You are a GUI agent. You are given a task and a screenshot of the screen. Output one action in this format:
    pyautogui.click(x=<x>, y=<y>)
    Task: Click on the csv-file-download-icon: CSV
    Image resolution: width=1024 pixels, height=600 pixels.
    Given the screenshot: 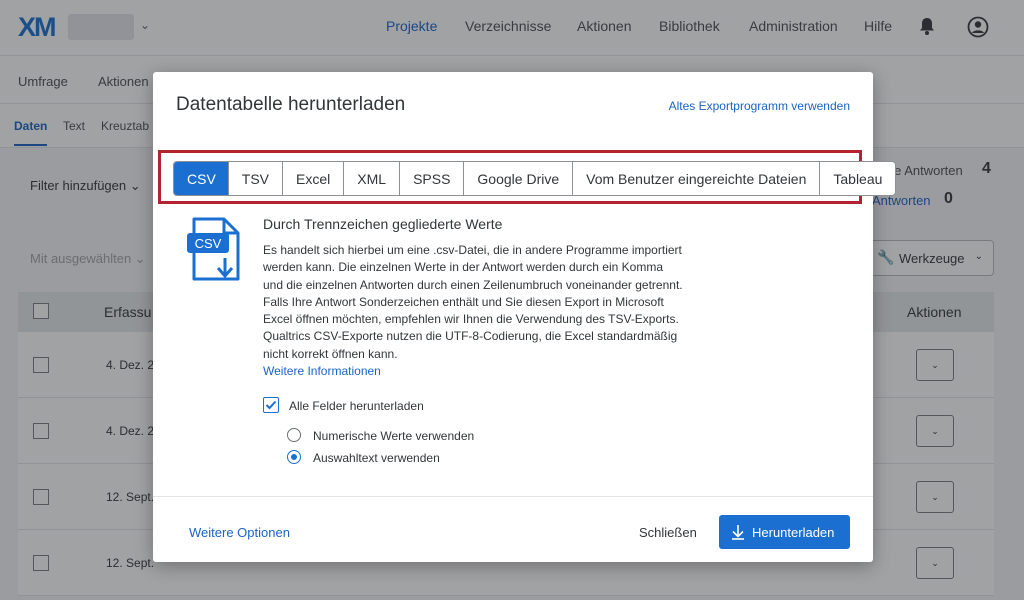 What is the action you would take?
    pyautogui.click(x=213, y=249)
    